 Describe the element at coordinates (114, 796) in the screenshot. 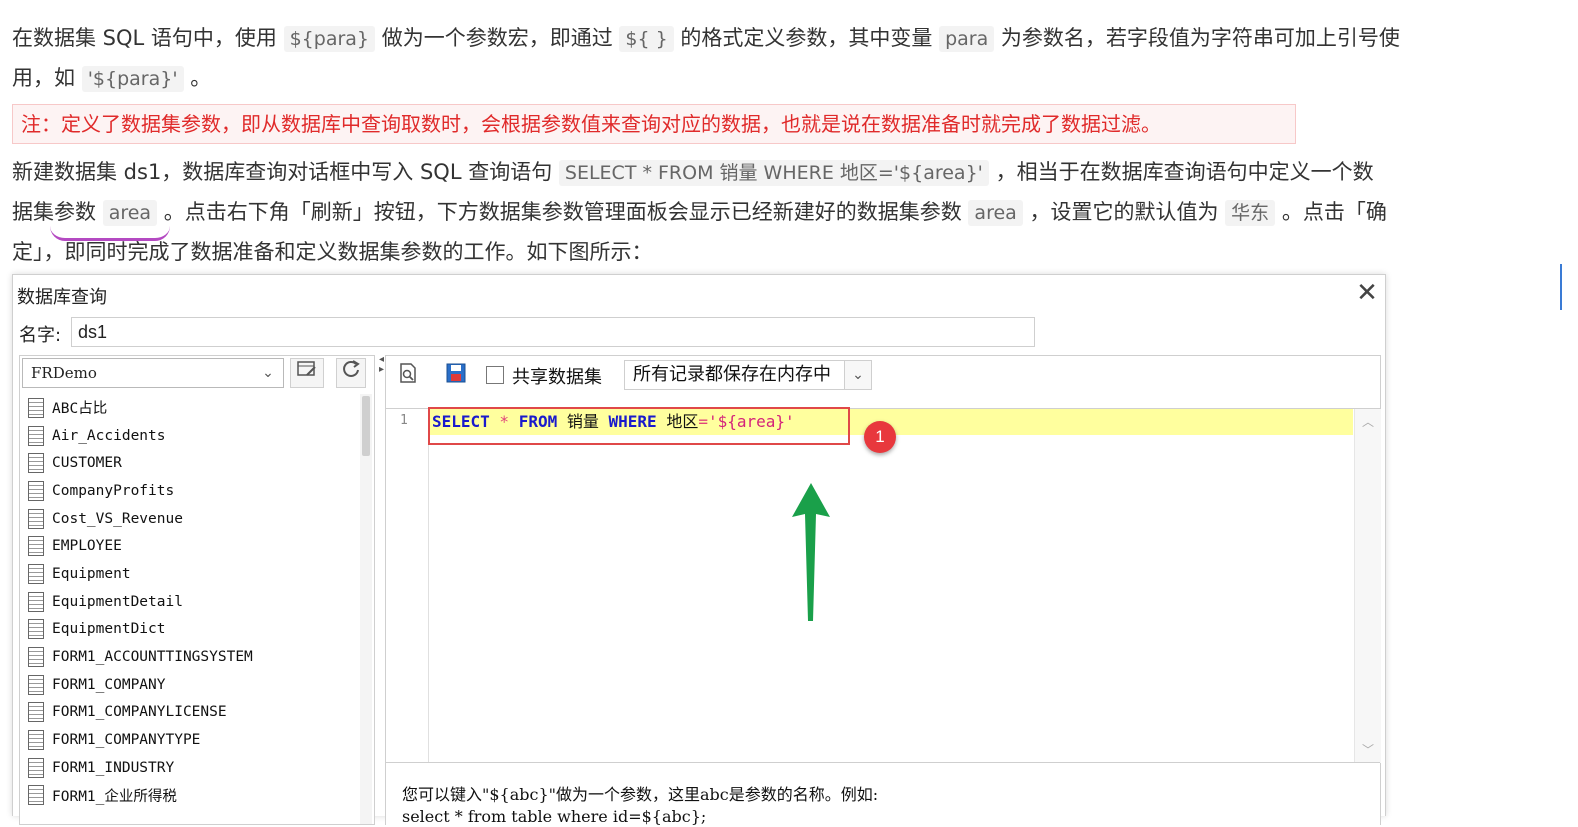

I see `table-name: FORM1_企业所得税` at that location.